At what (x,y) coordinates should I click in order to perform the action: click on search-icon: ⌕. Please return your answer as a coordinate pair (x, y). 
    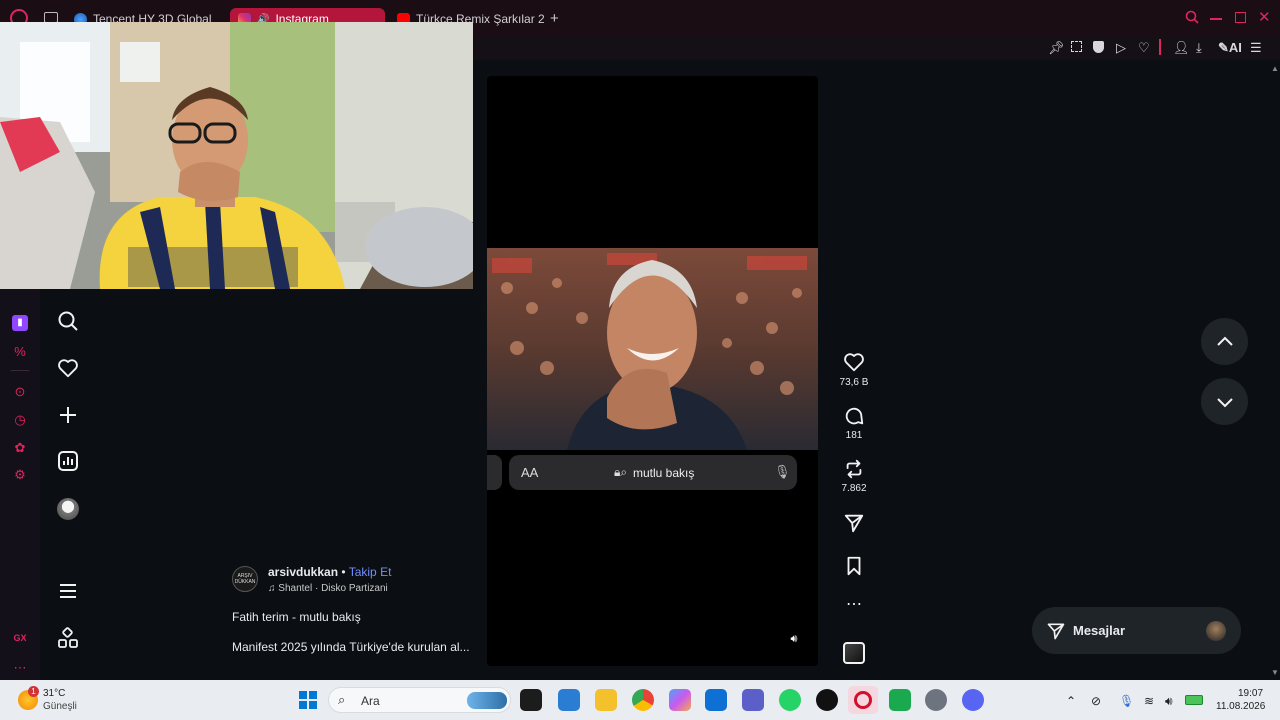
    Looking at the image, I should click on (342, 699).